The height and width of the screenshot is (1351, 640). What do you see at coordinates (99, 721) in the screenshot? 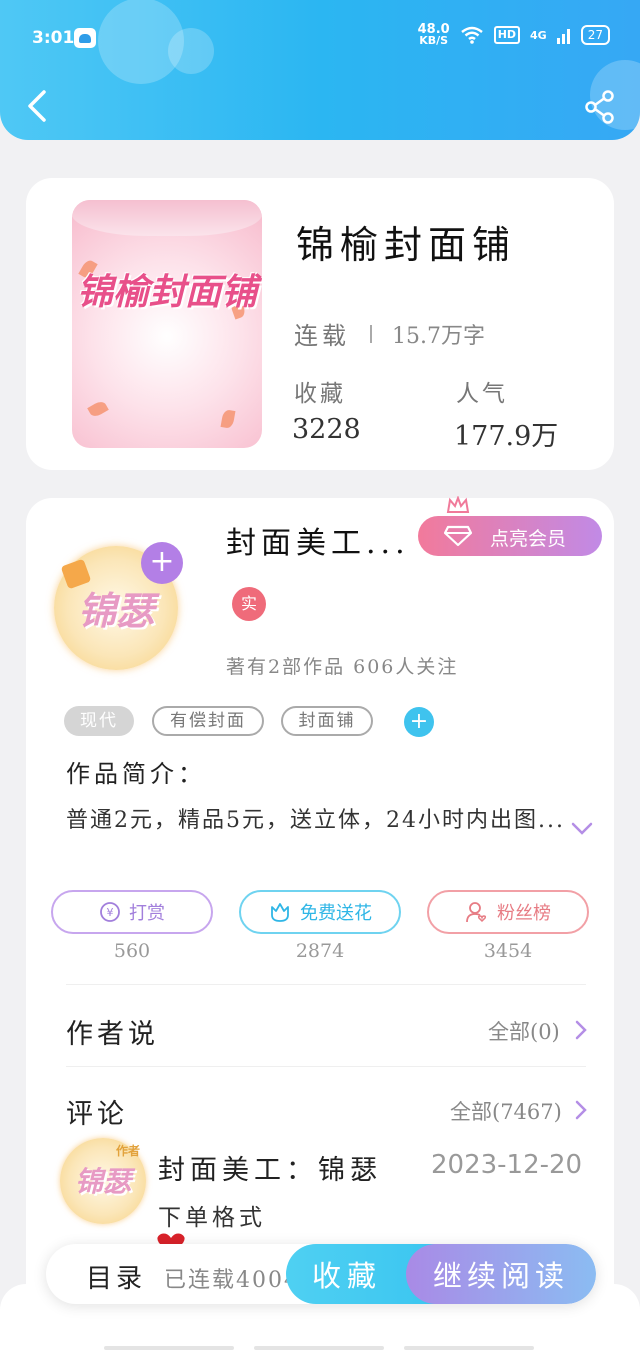
I see `tag-genre: 现代` at bounding box center [99, 721].